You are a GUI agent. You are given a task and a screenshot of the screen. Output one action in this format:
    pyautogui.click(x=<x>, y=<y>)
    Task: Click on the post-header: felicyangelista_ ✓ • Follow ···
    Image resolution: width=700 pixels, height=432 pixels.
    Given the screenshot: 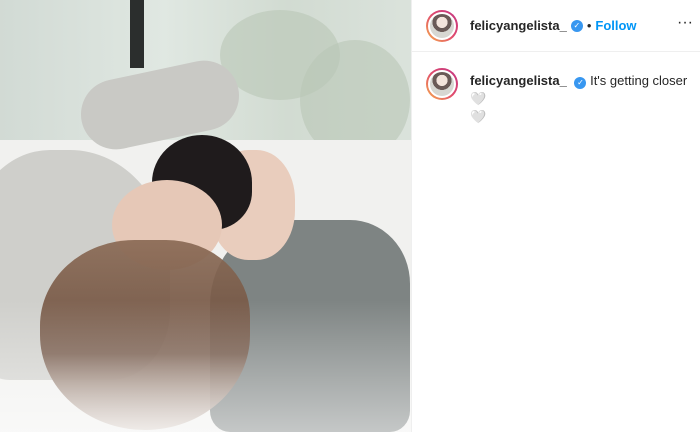 What is the action you would take?
    pyautogui.click(x=556, y=26)
    